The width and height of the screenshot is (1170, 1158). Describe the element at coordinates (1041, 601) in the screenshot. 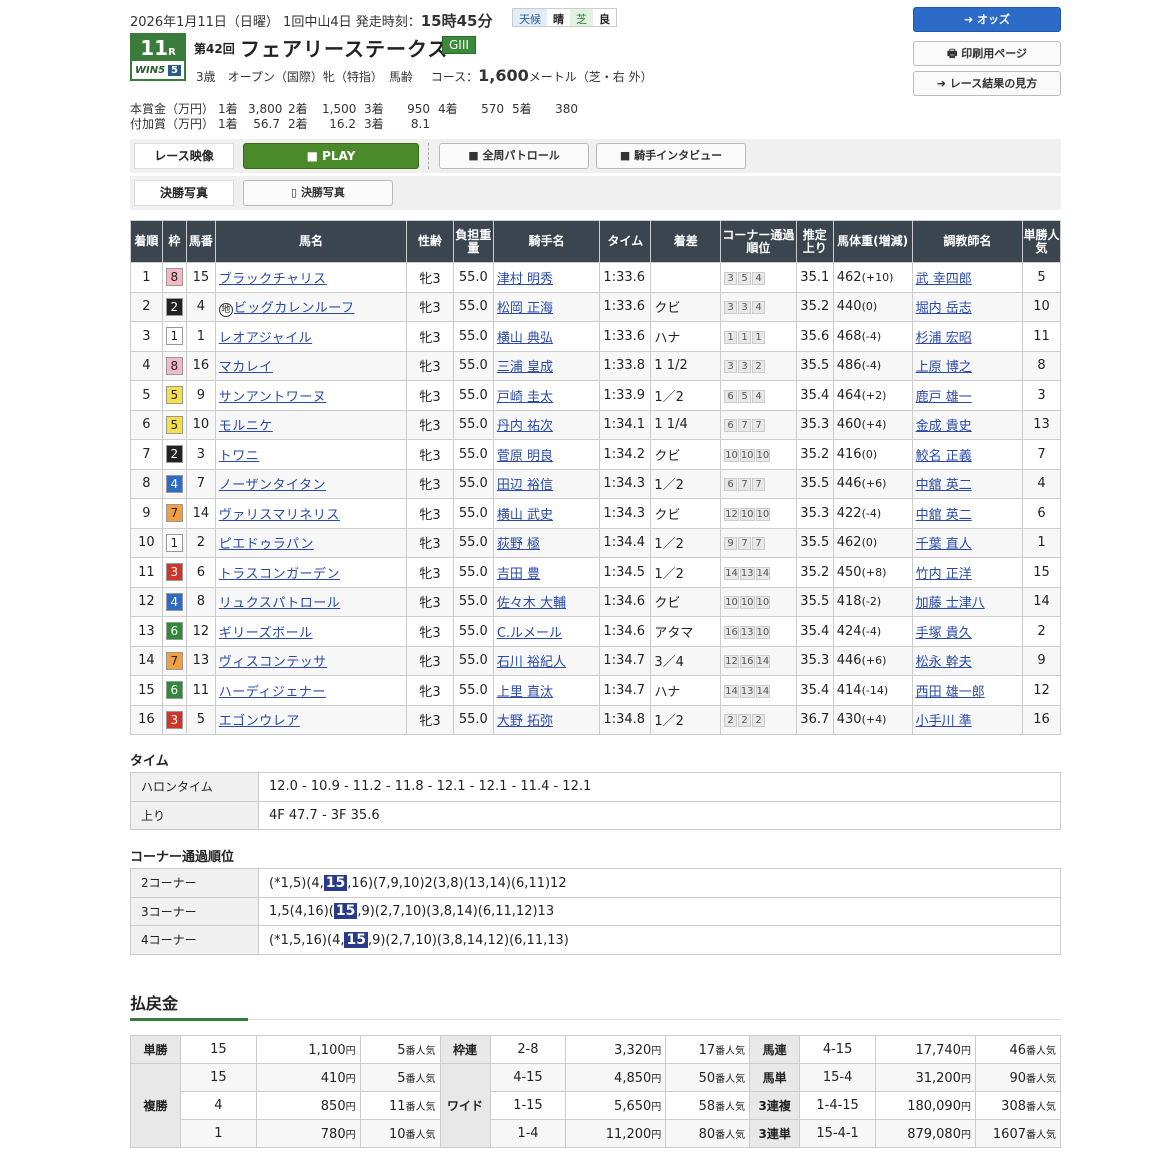

I see `popularity: 14` at that location.